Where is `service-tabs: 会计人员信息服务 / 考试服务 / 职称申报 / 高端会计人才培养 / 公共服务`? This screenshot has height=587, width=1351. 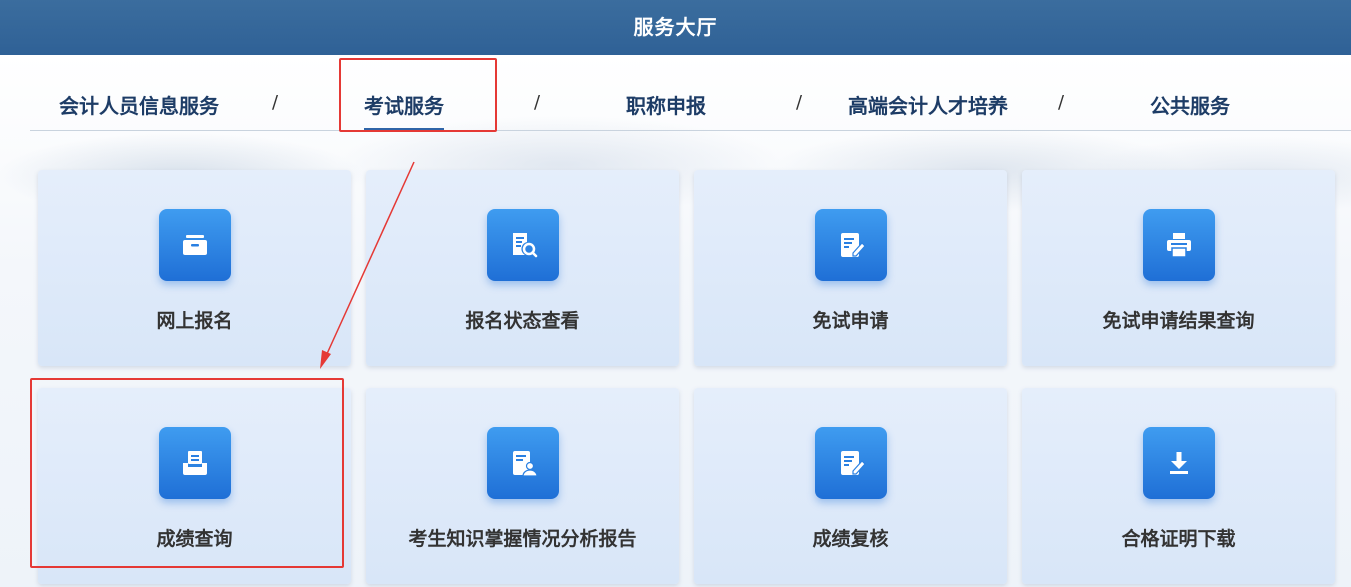
service-tabs: 会计人员信息服务 / 考试服务 / 职称申报 / 高端会计人才培养 / 公共服务 is located at coordinates (690, 96).